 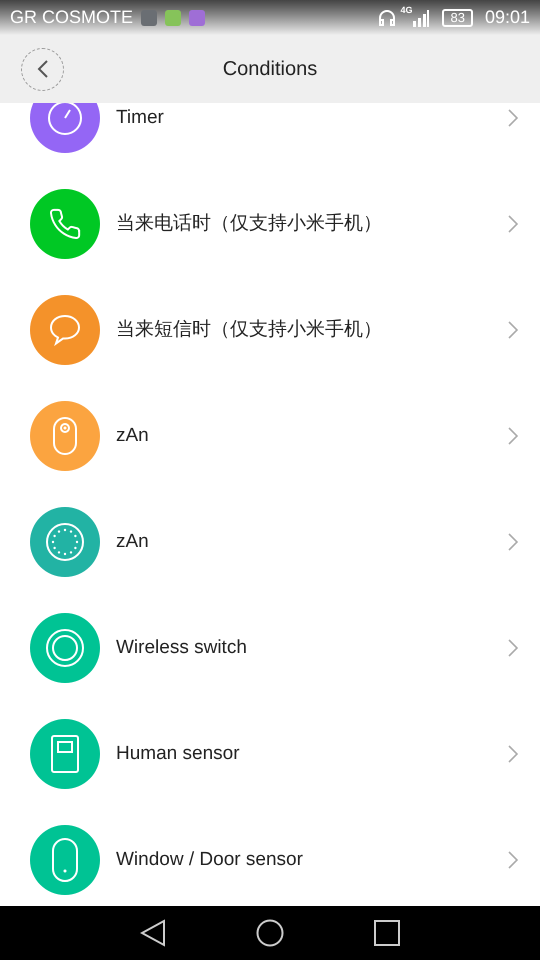 What do you see at coordinates (65, 860) in the screenshot?
I see `door-sensor-icon` at bounding box center [65, 860].